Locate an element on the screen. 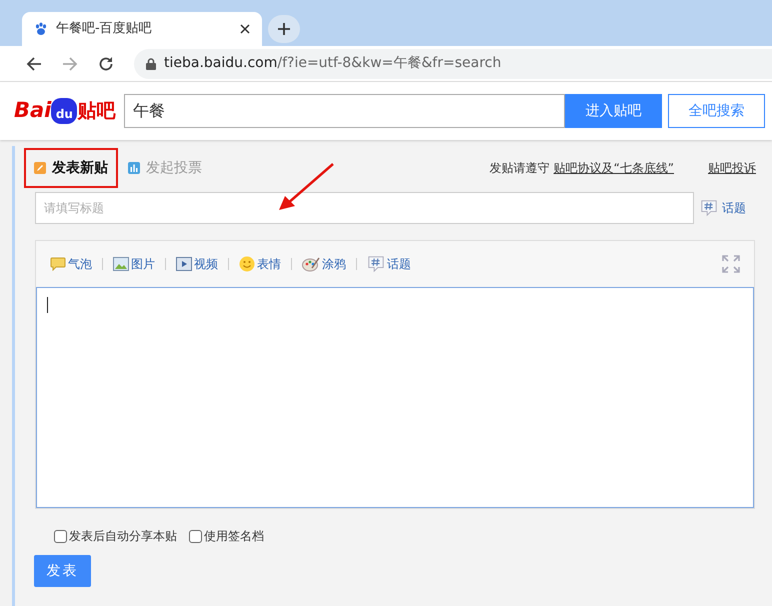 The height and width of the screenshot is (606, 772). reload-icon is located at coordinates (106, 64).